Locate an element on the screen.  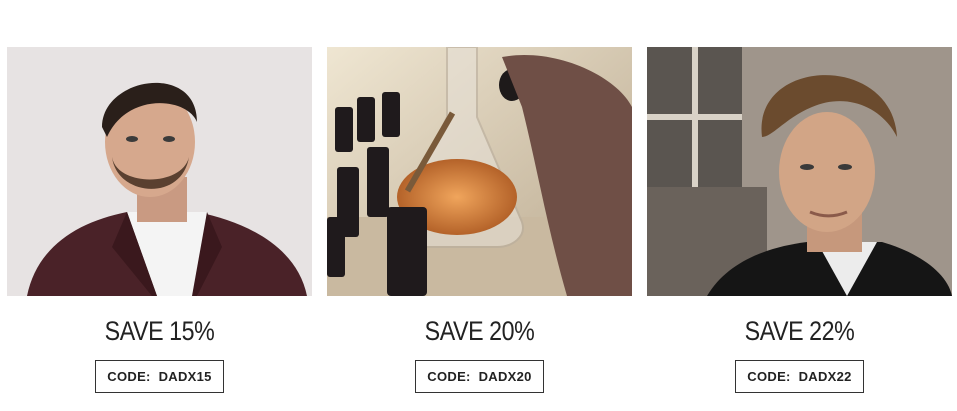
promo-code-button: CODE: DADX20 is located at coordinates (479, 376).